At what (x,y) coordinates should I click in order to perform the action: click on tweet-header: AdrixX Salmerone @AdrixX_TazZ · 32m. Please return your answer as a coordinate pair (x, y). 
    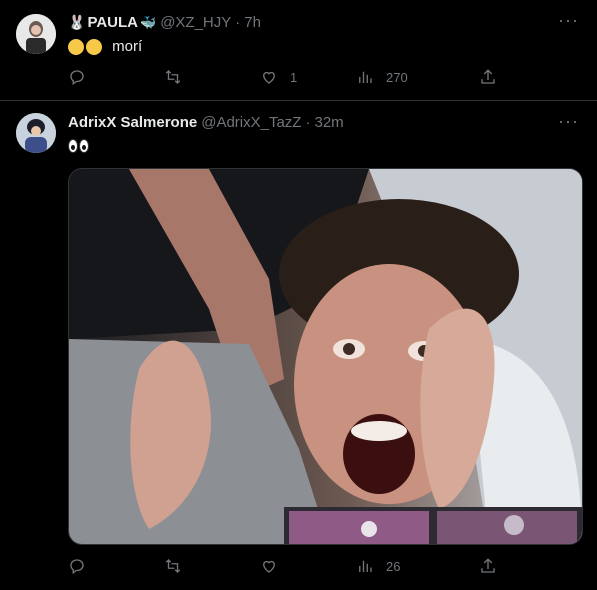
    Looking at the image, I should click on (206, 122).